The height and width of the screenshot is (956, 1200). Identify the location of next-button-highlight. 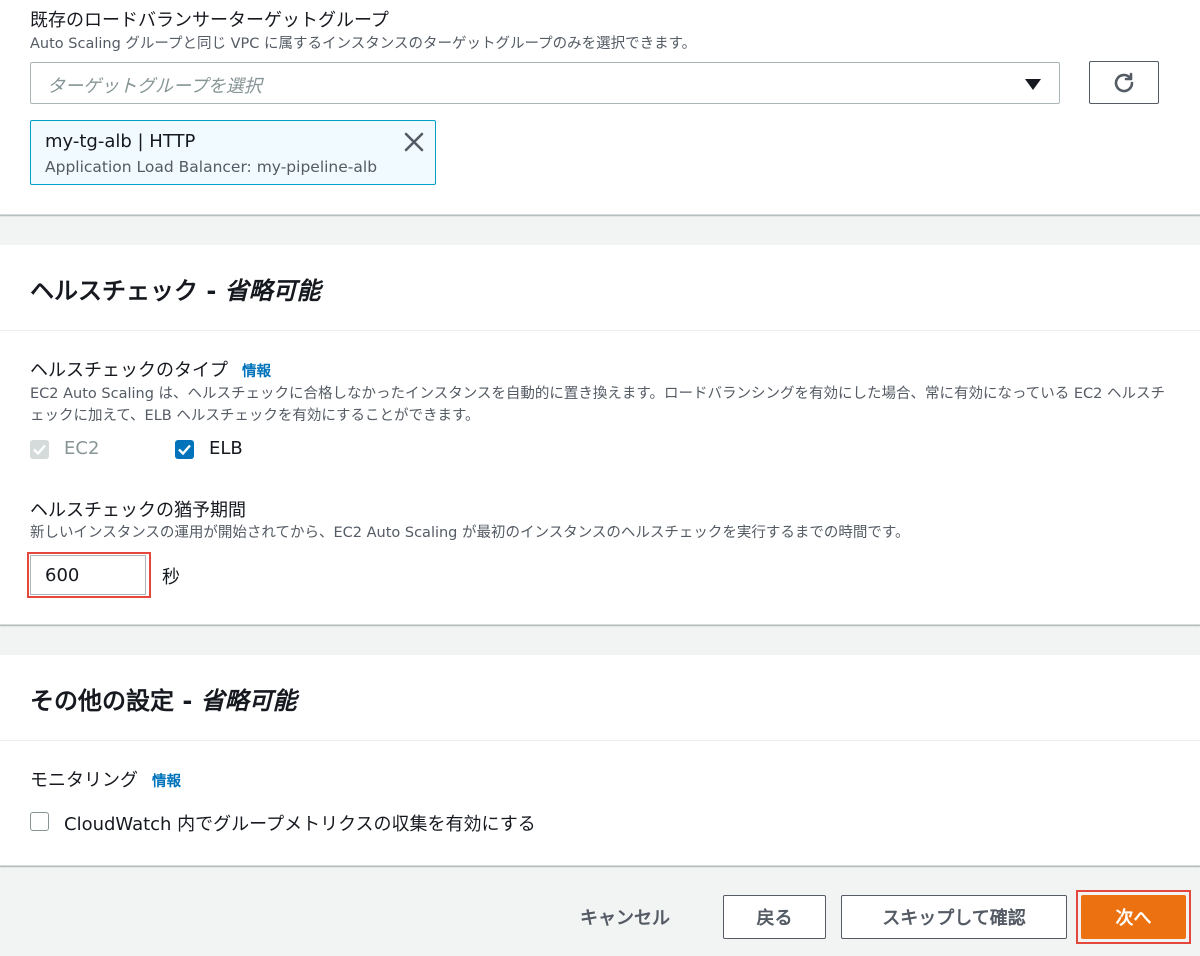
(1133, 917).